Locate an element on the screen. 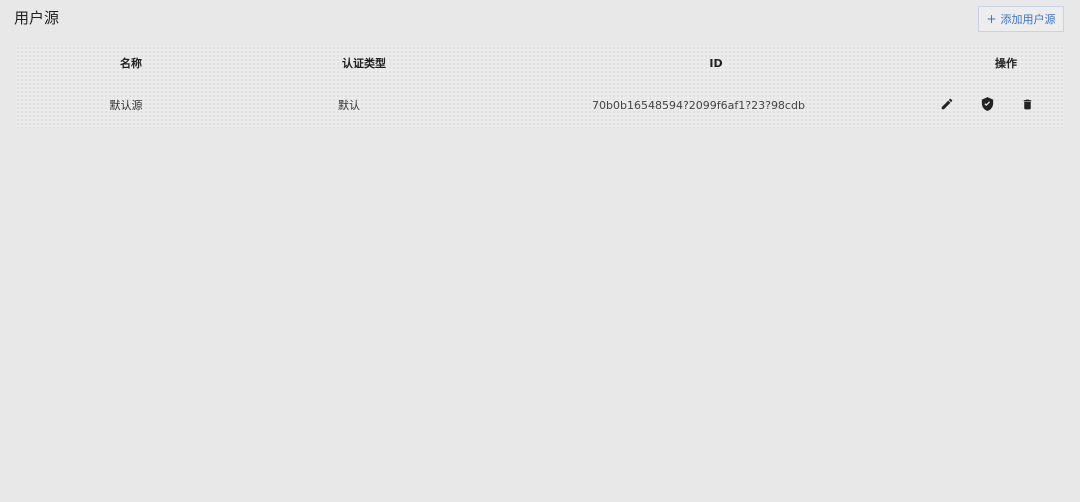 Image resolution: width=1080 pixels, height=502 pixels. add-user-source-label: 添加用户源 is located at coordinates (1028, 19).